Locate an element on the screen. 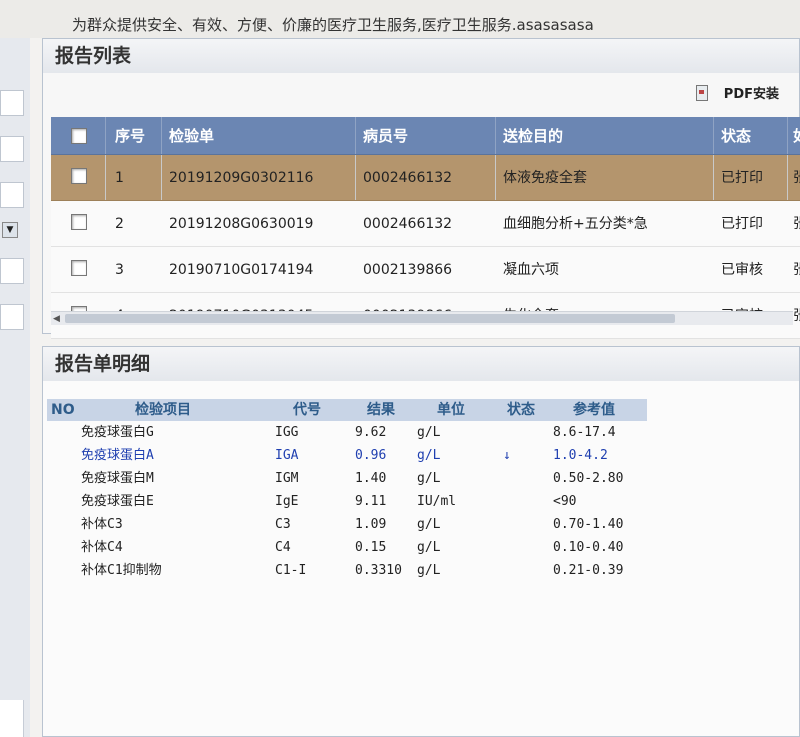 The image size is (800, 737). detail-result: 1.09 is located at coordinates (371, 524).